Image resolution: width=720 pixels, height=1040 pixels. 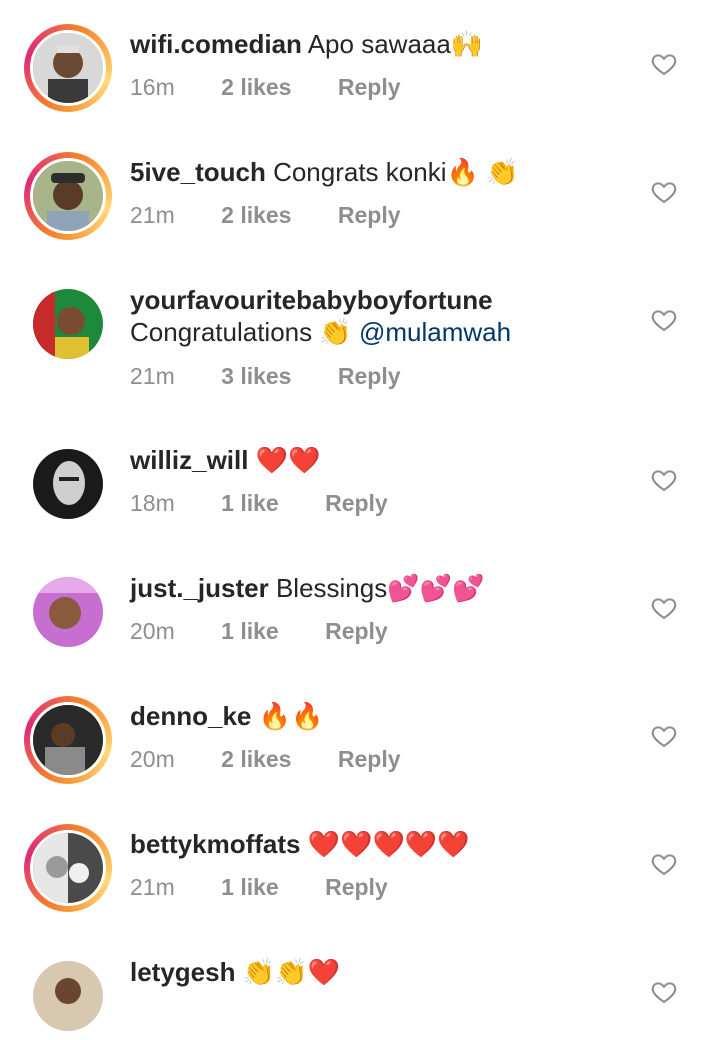 I want to click on comment-text: ❤️❤️, so click(x=288, y=460).